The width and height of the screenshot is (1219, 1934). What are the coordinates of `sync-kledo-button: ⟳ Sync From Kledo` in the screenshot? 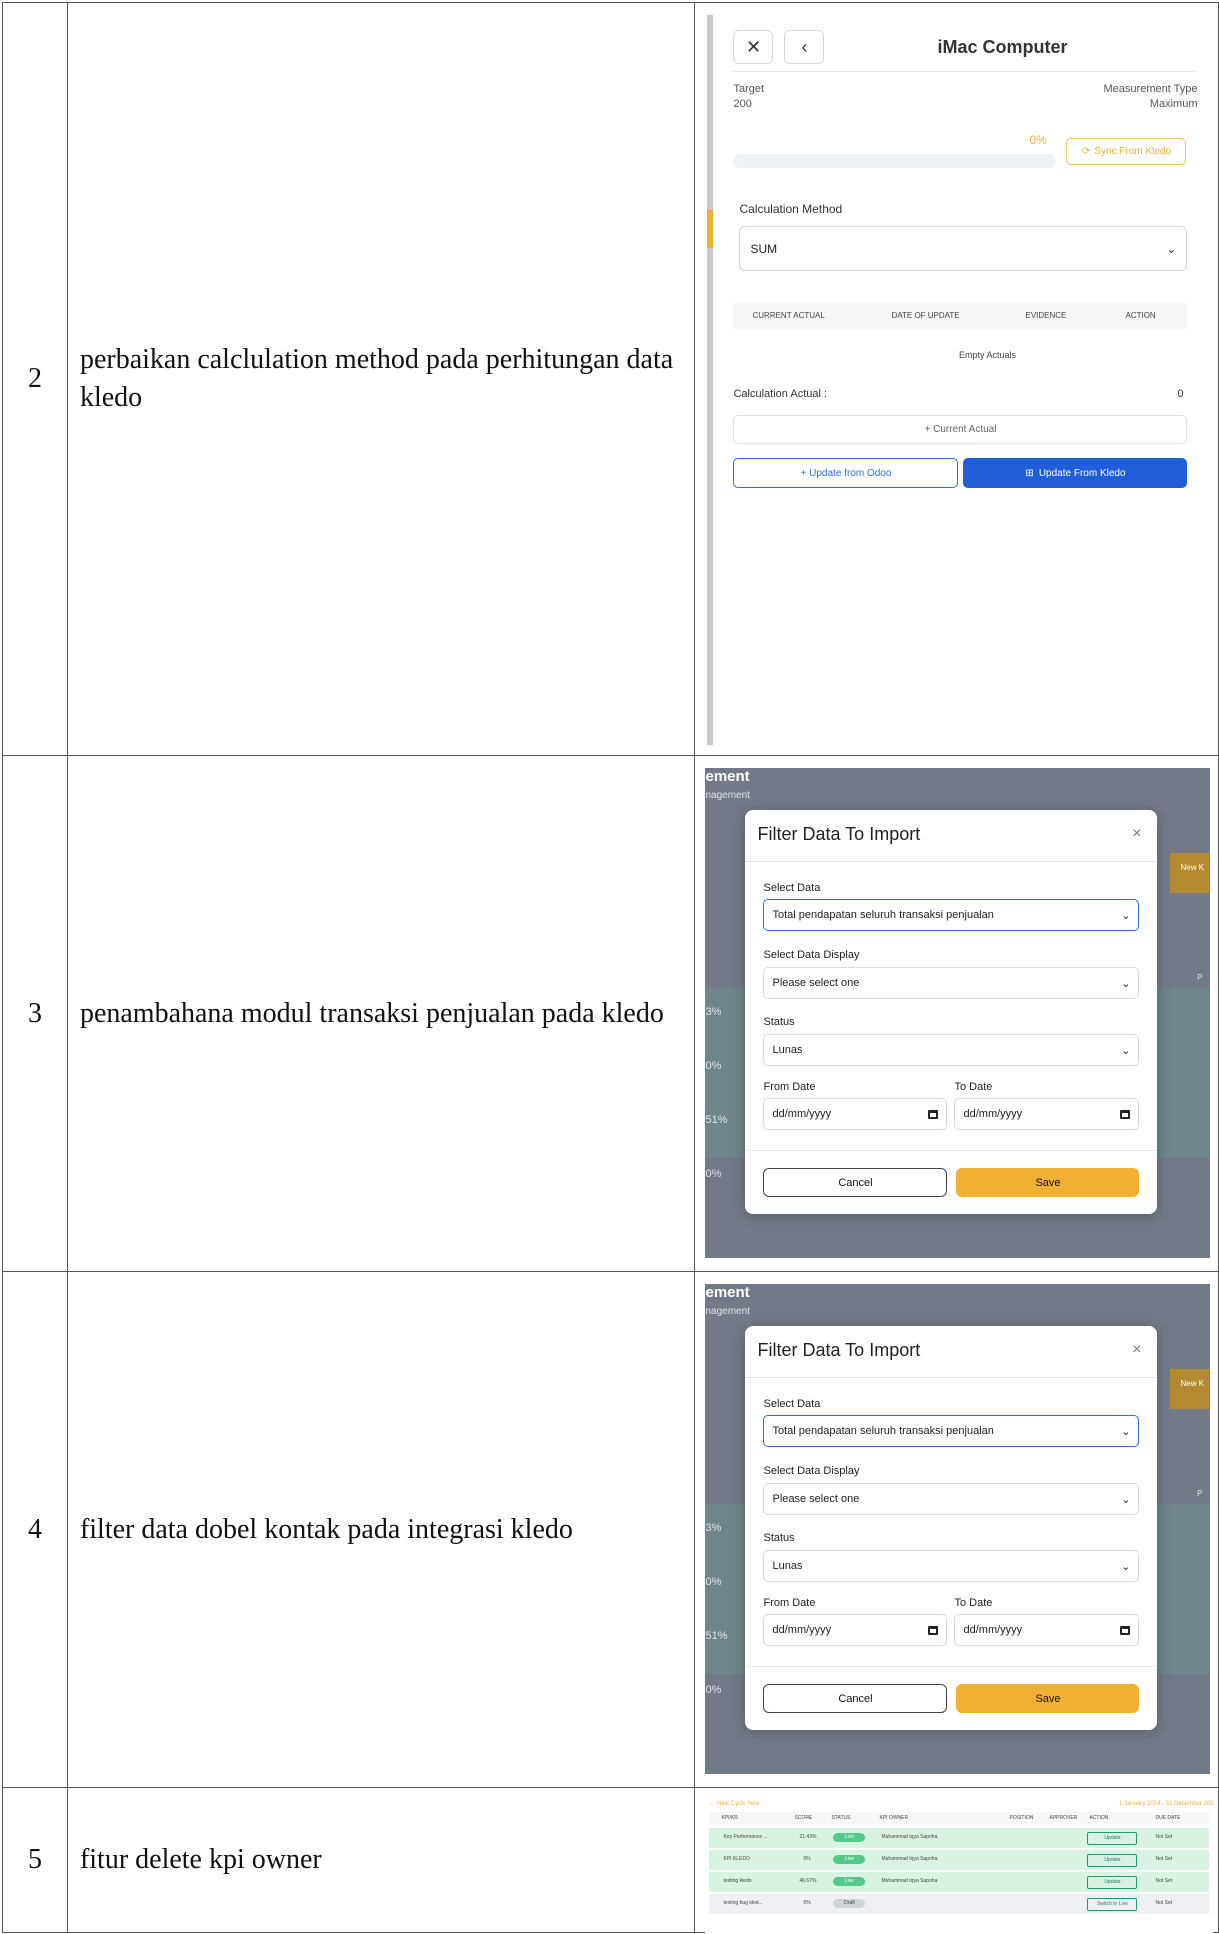 It's located at (1126, 151).